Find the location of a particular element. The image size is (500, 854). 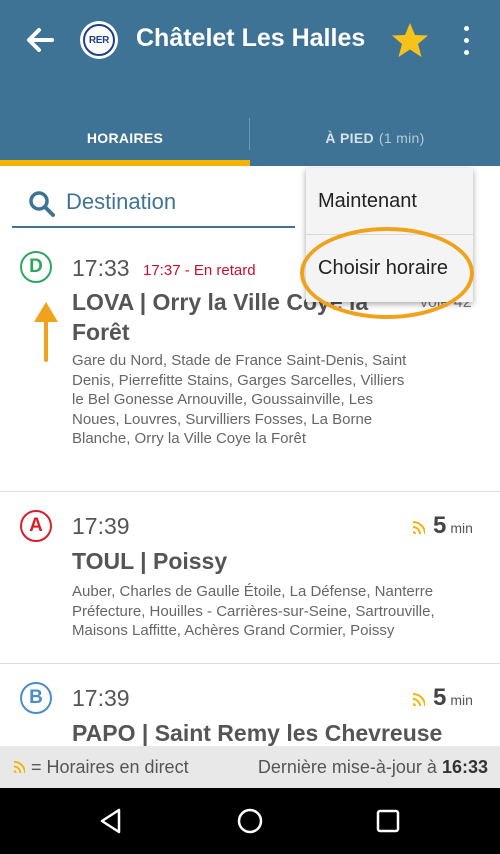

system-nav-bar is located at coordinates (250, 821).